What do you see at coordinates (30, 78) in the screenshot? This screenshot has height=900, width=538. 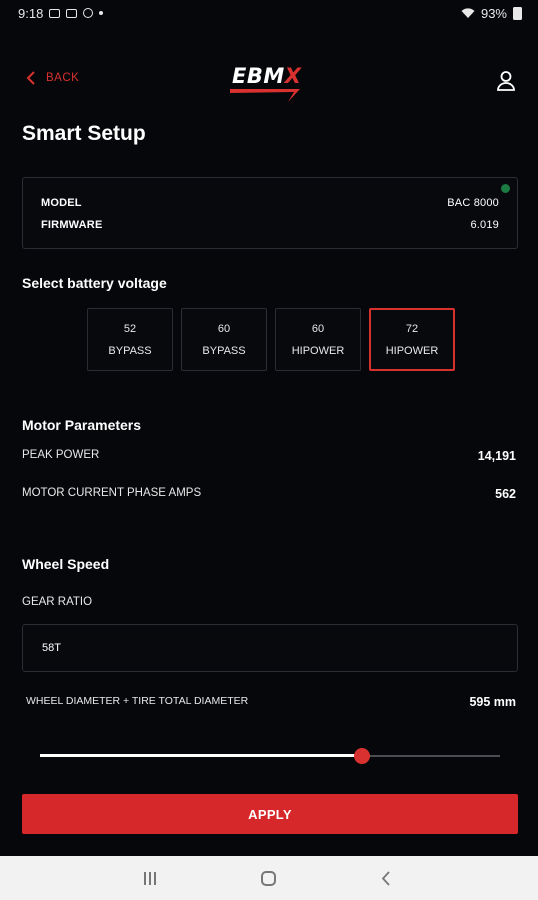 I see `chevron-left-icon` at bounding box center [30, 78].